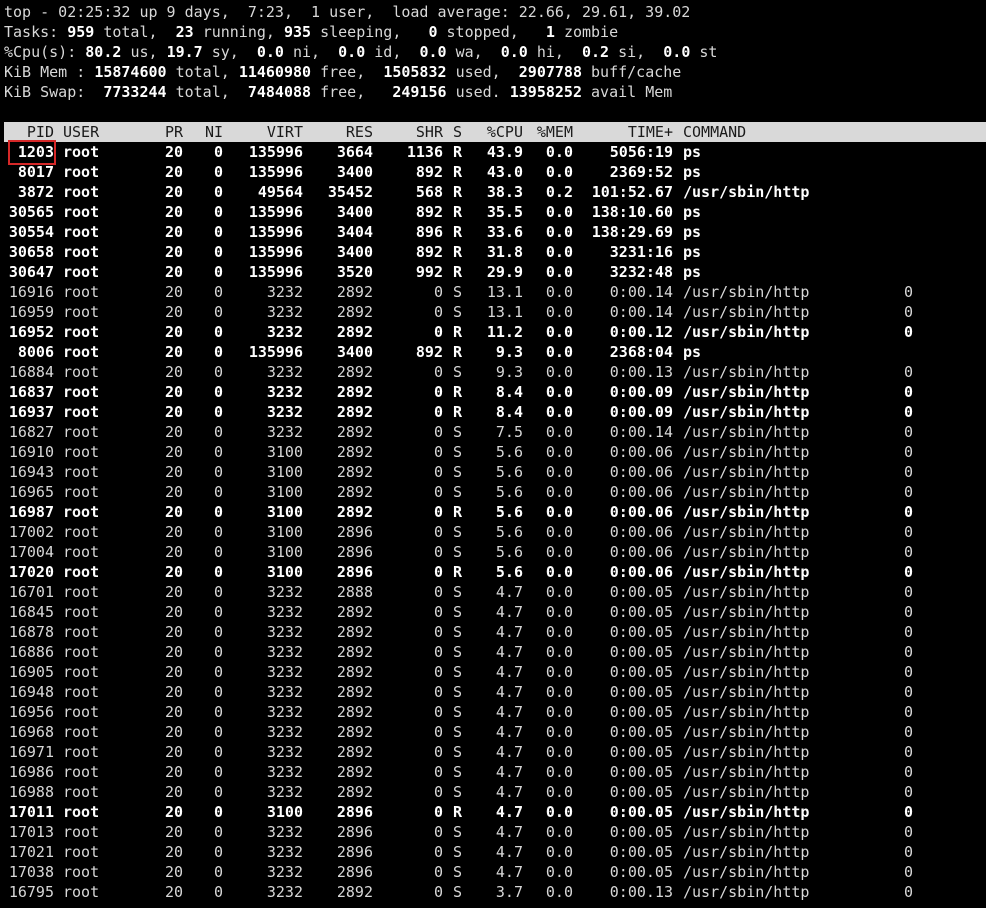 This screenshot has height=908, width=986. I want to click on time-cell: 3231:16, so click(641, 252).